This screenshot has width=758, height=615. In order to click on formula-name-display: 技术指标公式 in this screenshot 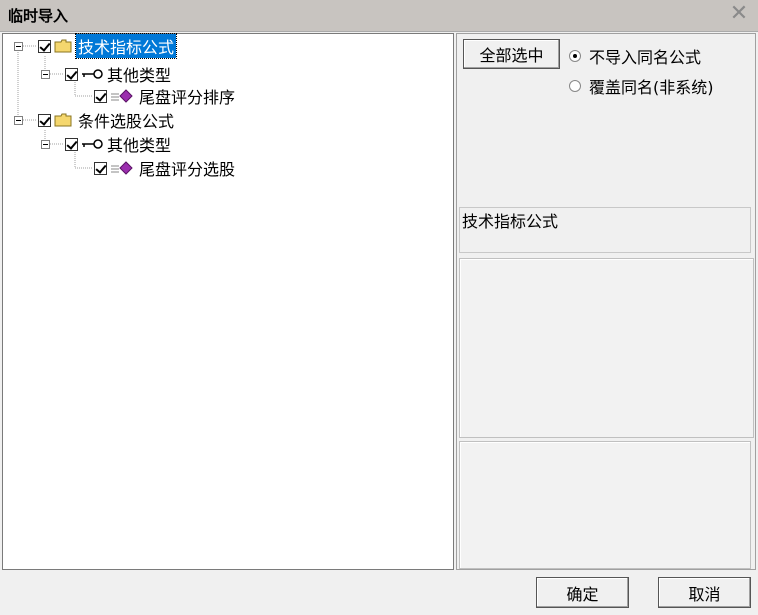, I will do `click(605, 230)`.